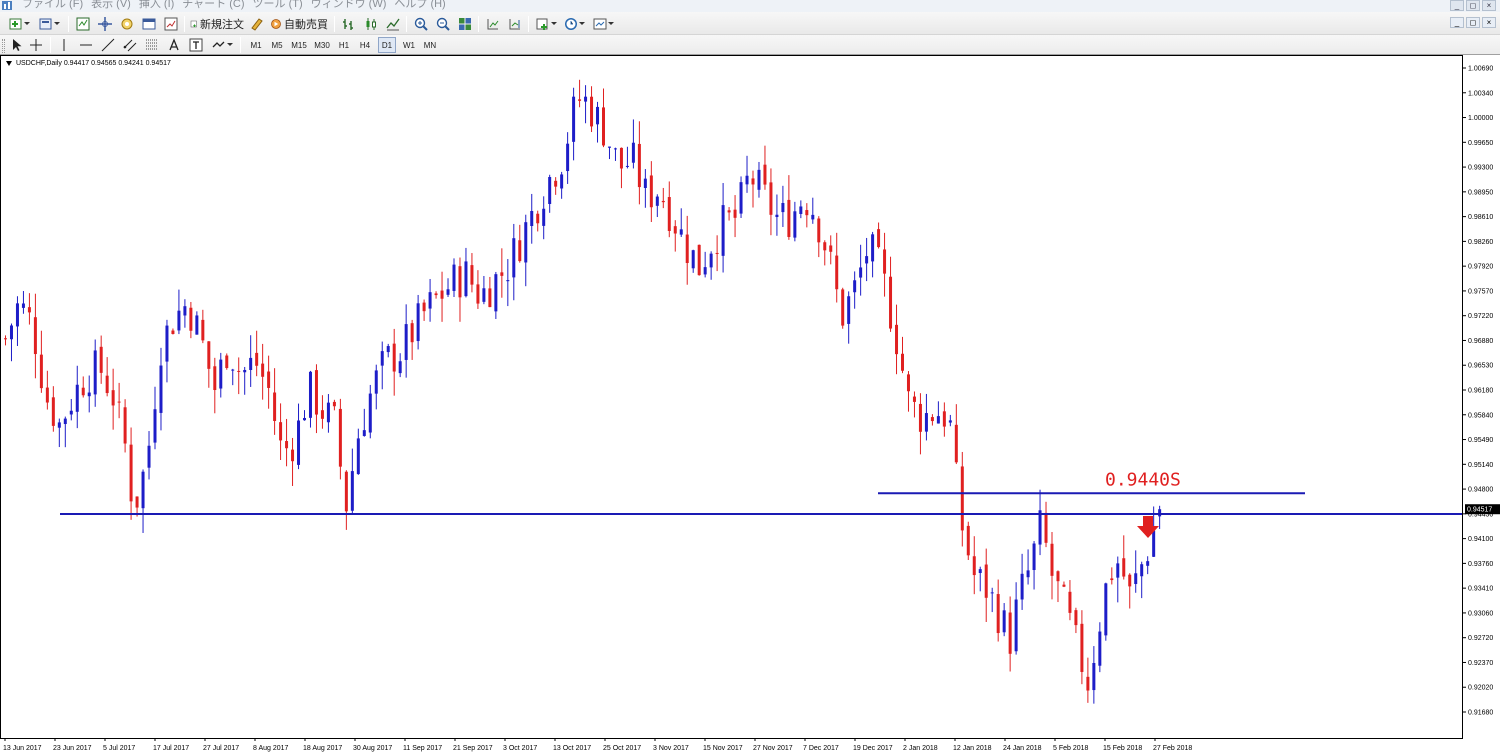 The image size is (1500, 756). I want to click on bar-chart-button, so click(349, 23).